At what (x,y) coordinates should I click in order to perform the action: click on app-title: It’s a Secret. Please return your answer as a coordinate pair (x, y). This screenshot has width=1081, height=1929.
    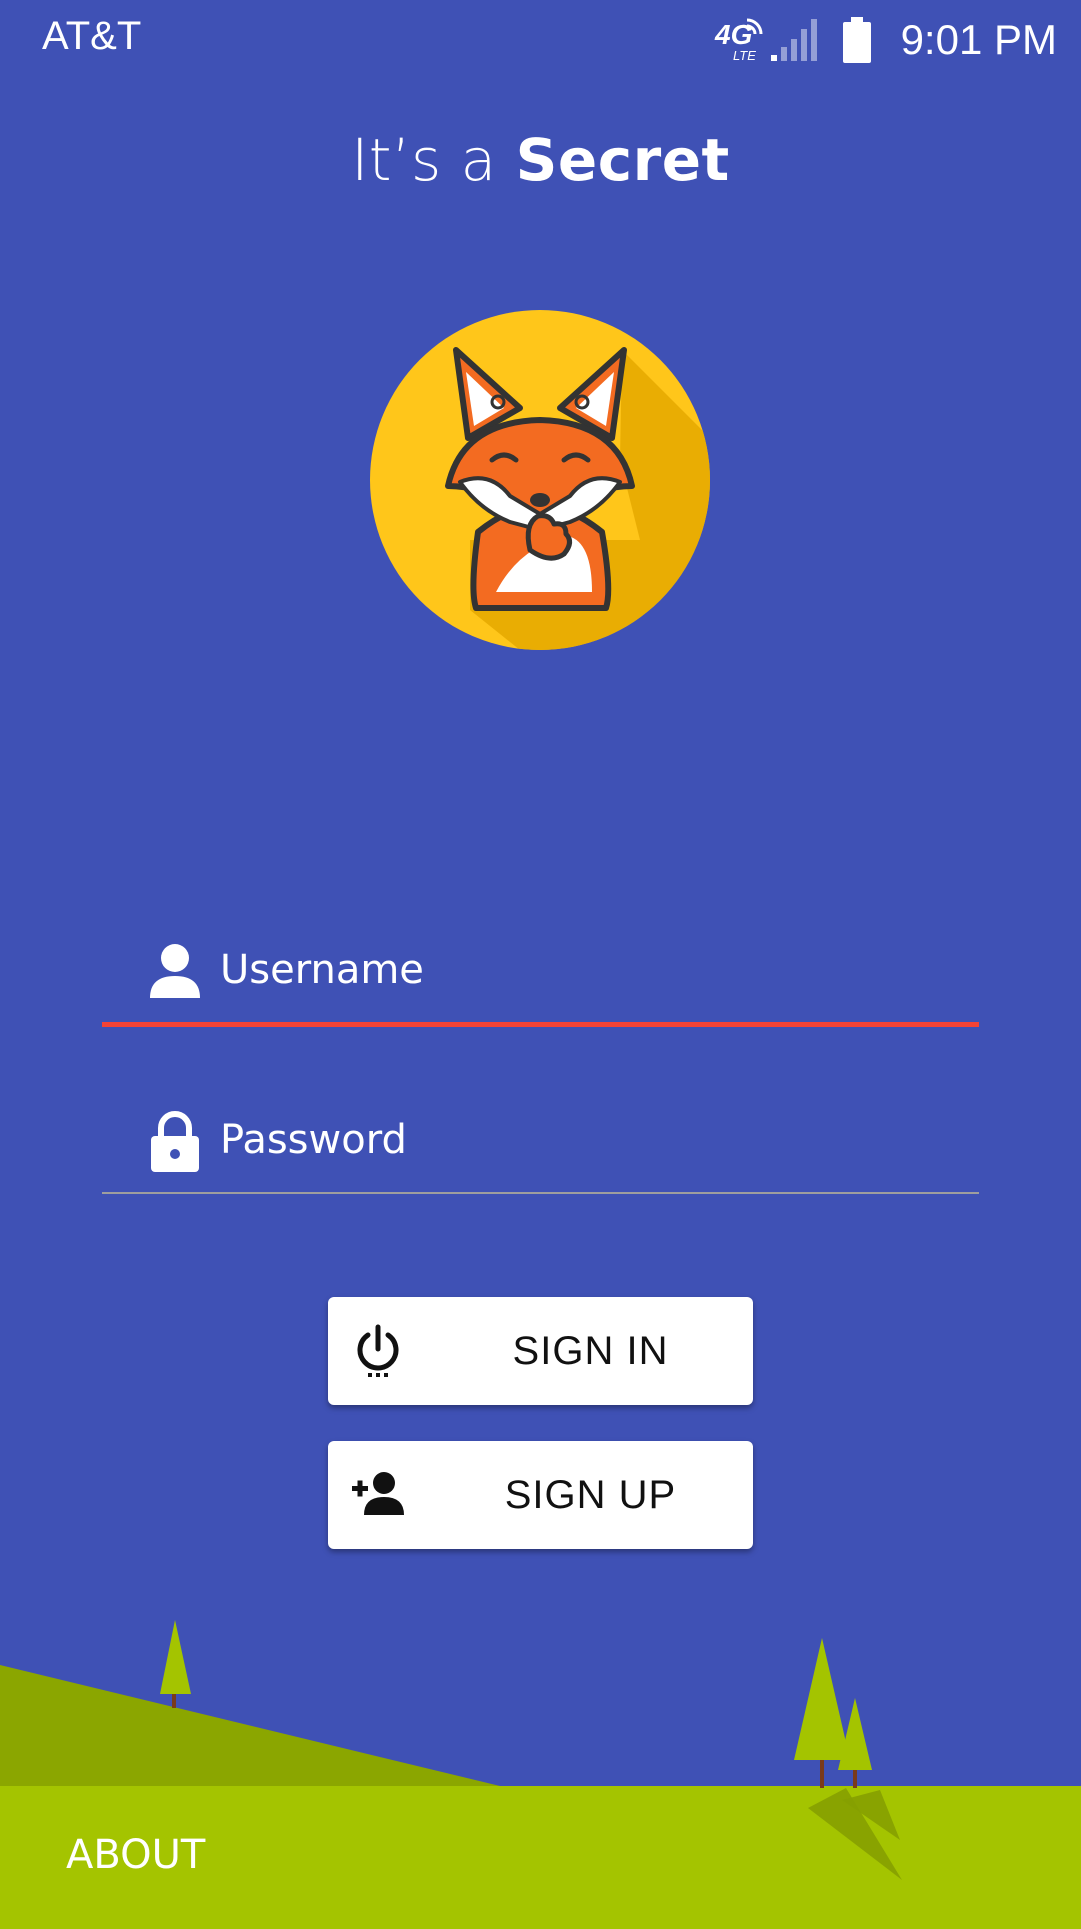
    Looking at the image, I should click on (540, 160).